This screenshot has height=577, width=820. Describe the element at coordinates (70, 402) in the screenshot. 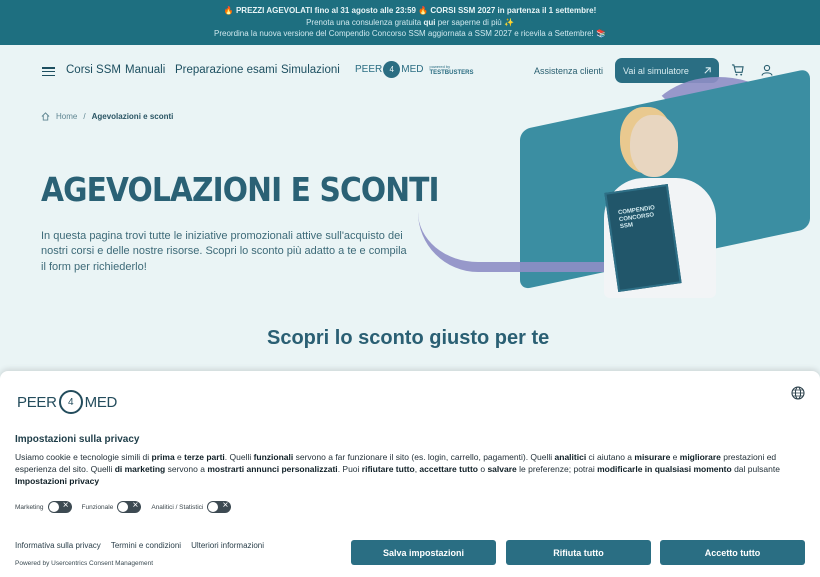

I see `consent-logo-mark-icon: 4` at that location.